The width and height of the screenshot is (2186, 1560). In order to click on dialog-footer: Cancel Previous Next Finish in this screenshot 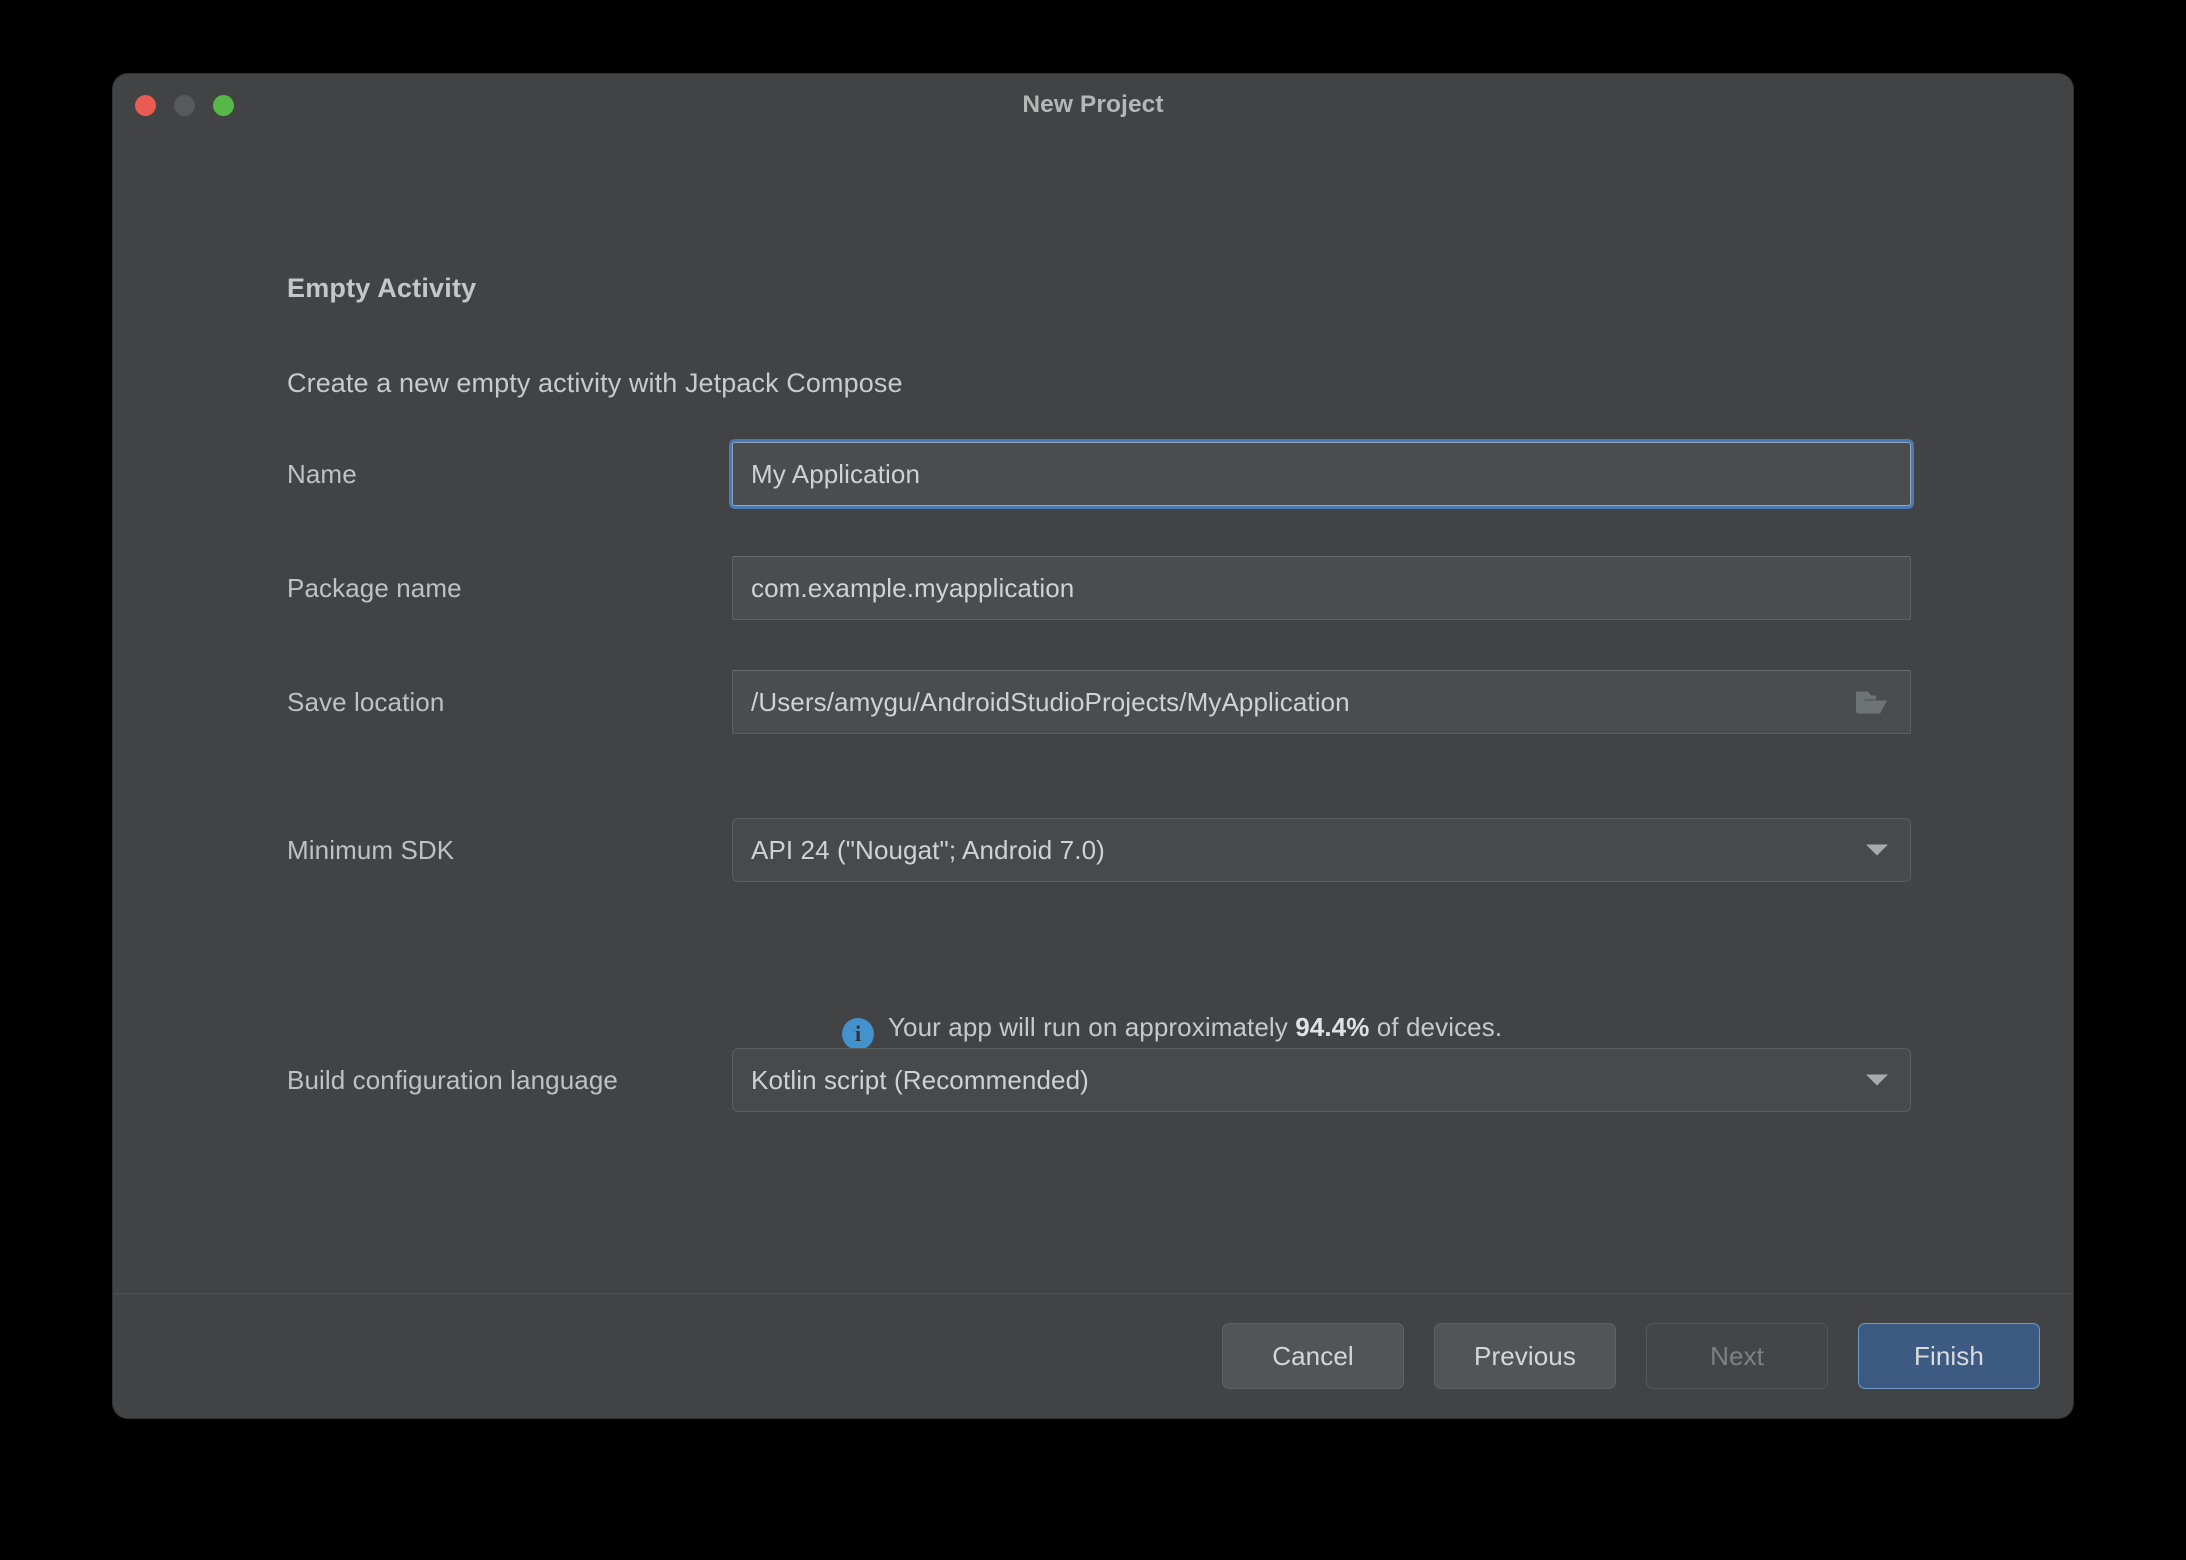, I will do `click(1093, 1355)`.